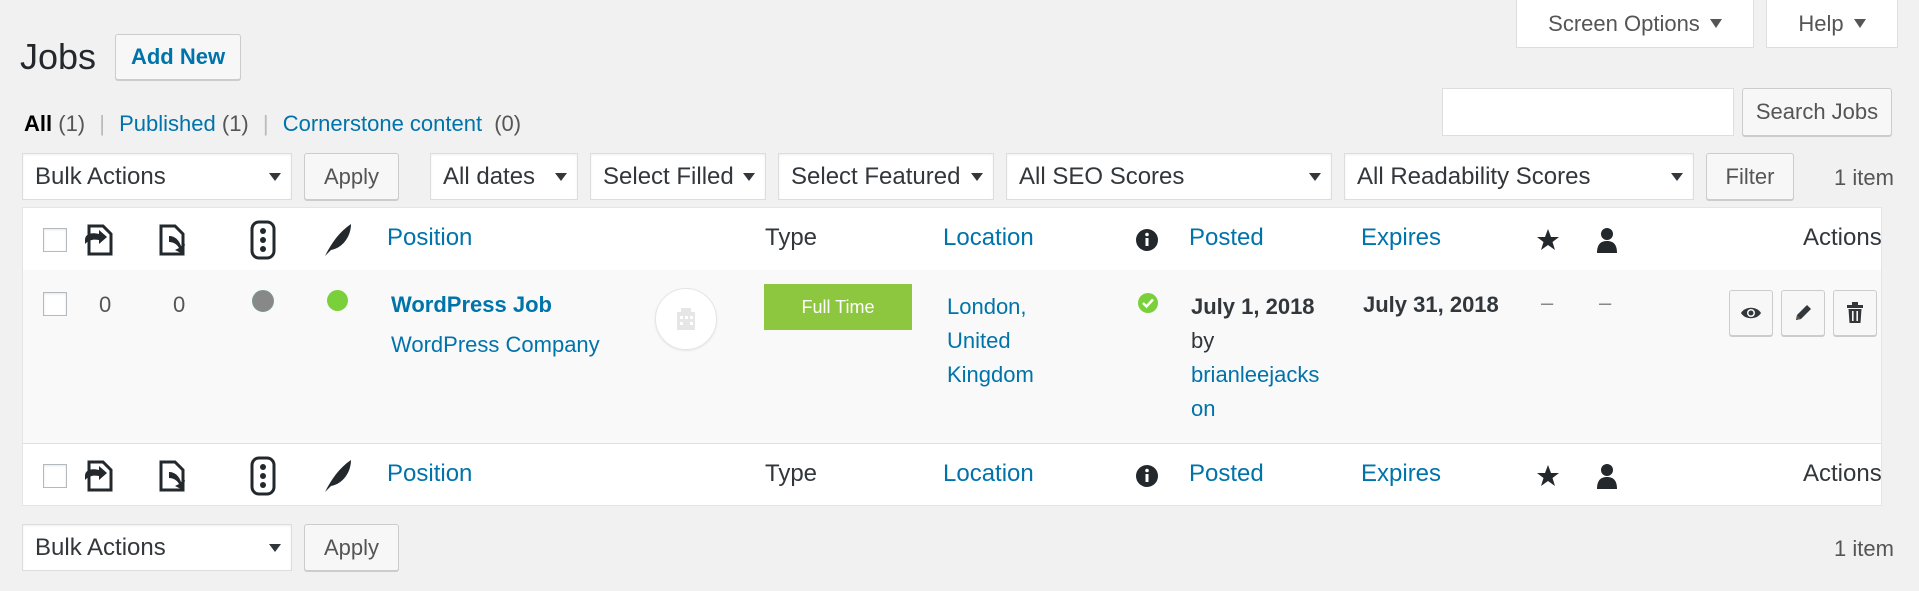  I want to click on filled-value: –, so click(1605, 302).